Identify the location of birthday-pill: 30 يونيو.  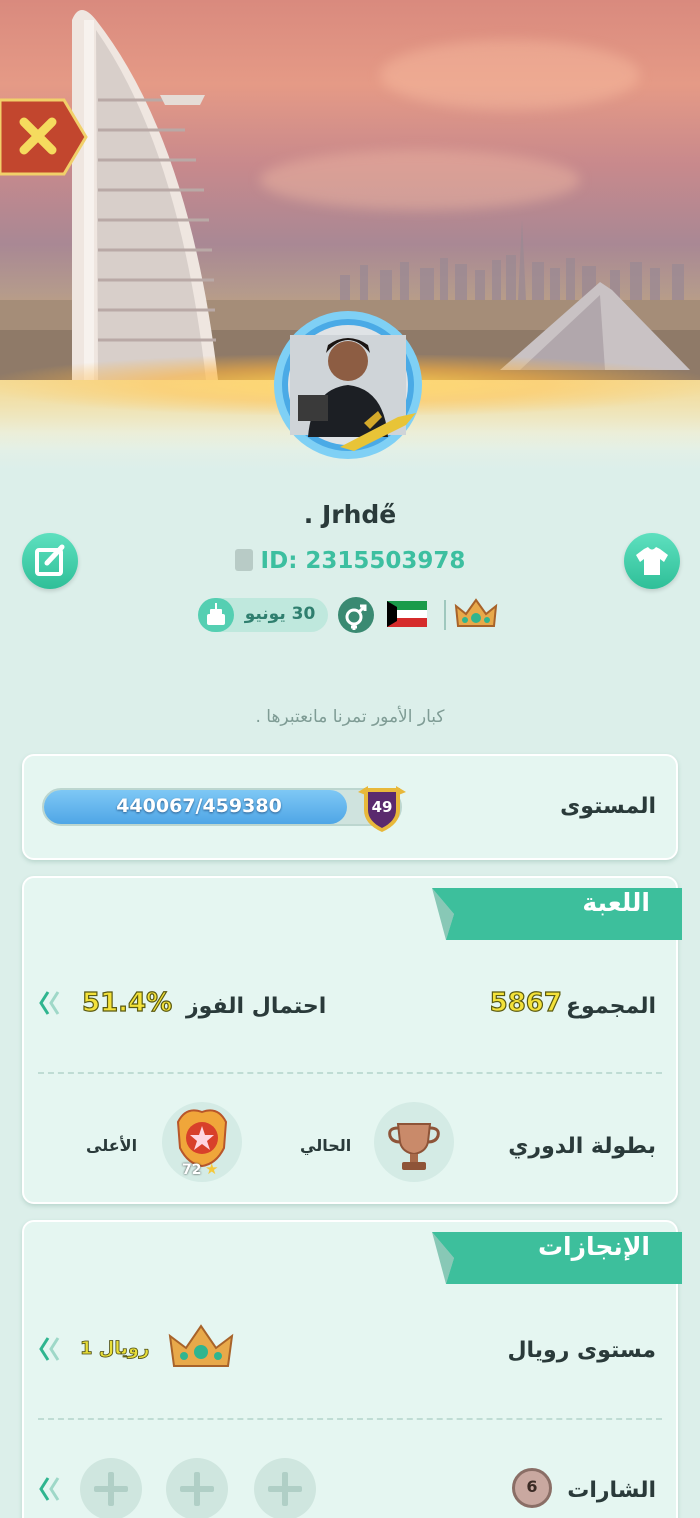
(263, 615).